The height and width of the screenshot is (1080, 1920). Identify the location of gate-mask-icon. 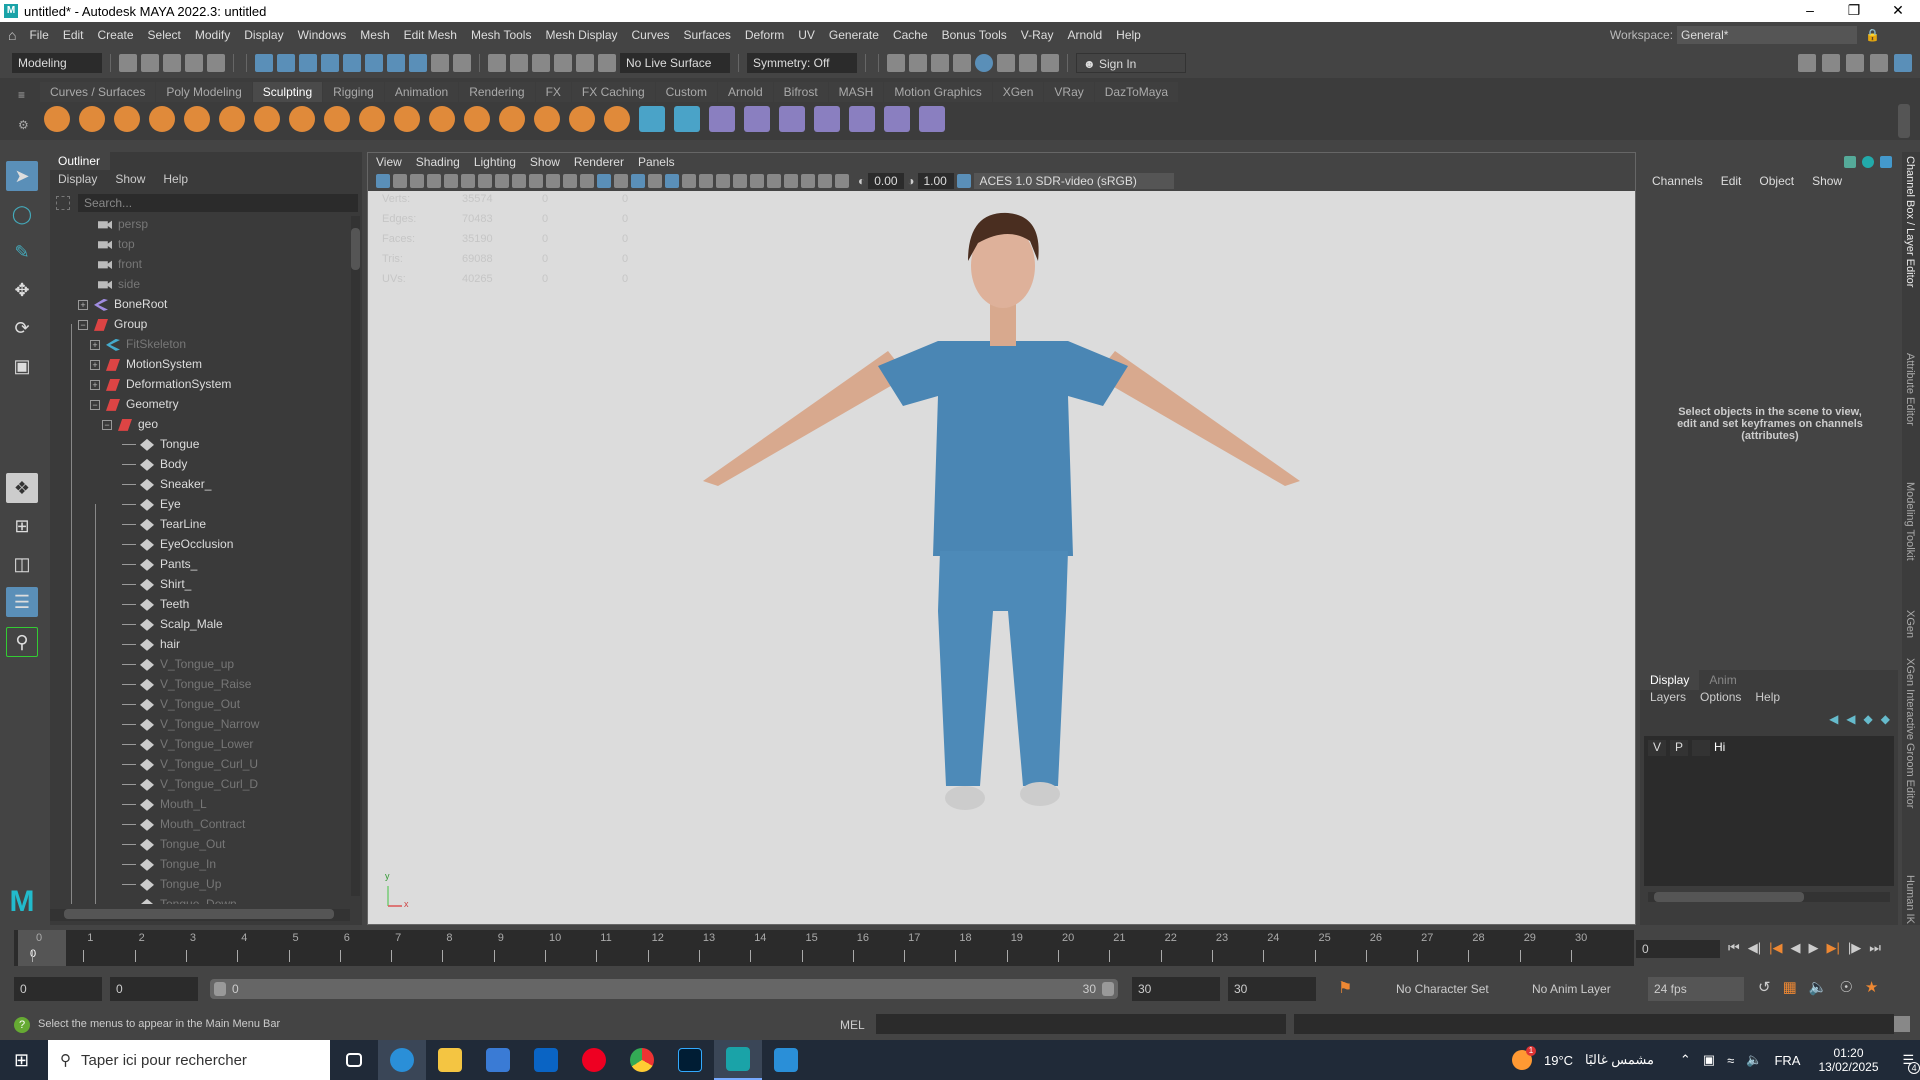
(536, 181).